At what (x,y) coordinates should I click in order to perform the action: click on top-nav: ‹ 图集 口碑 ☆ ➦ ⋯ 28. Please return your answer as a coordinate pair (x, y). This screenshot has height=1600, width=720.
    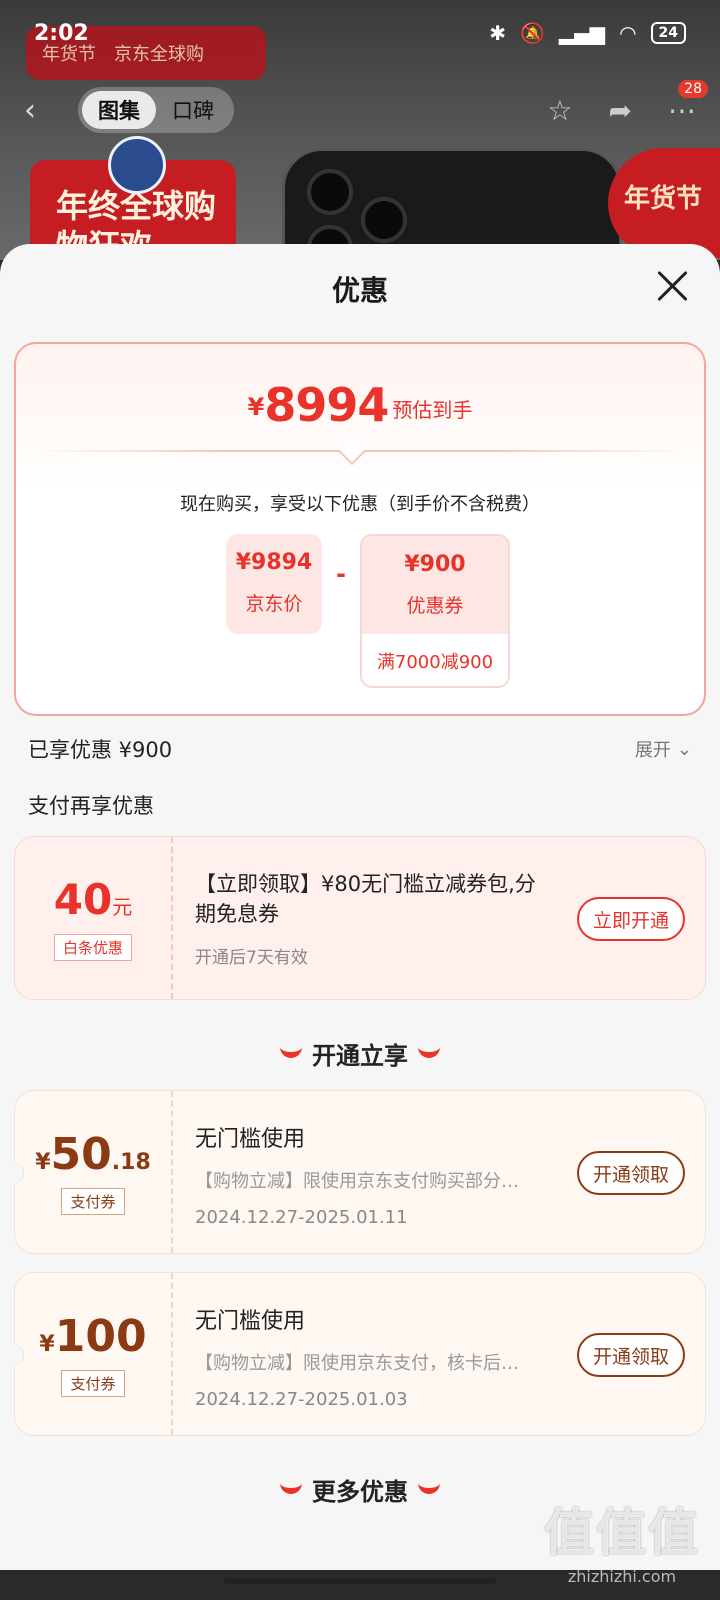
    Looking at the image, I should click on (360, 109).